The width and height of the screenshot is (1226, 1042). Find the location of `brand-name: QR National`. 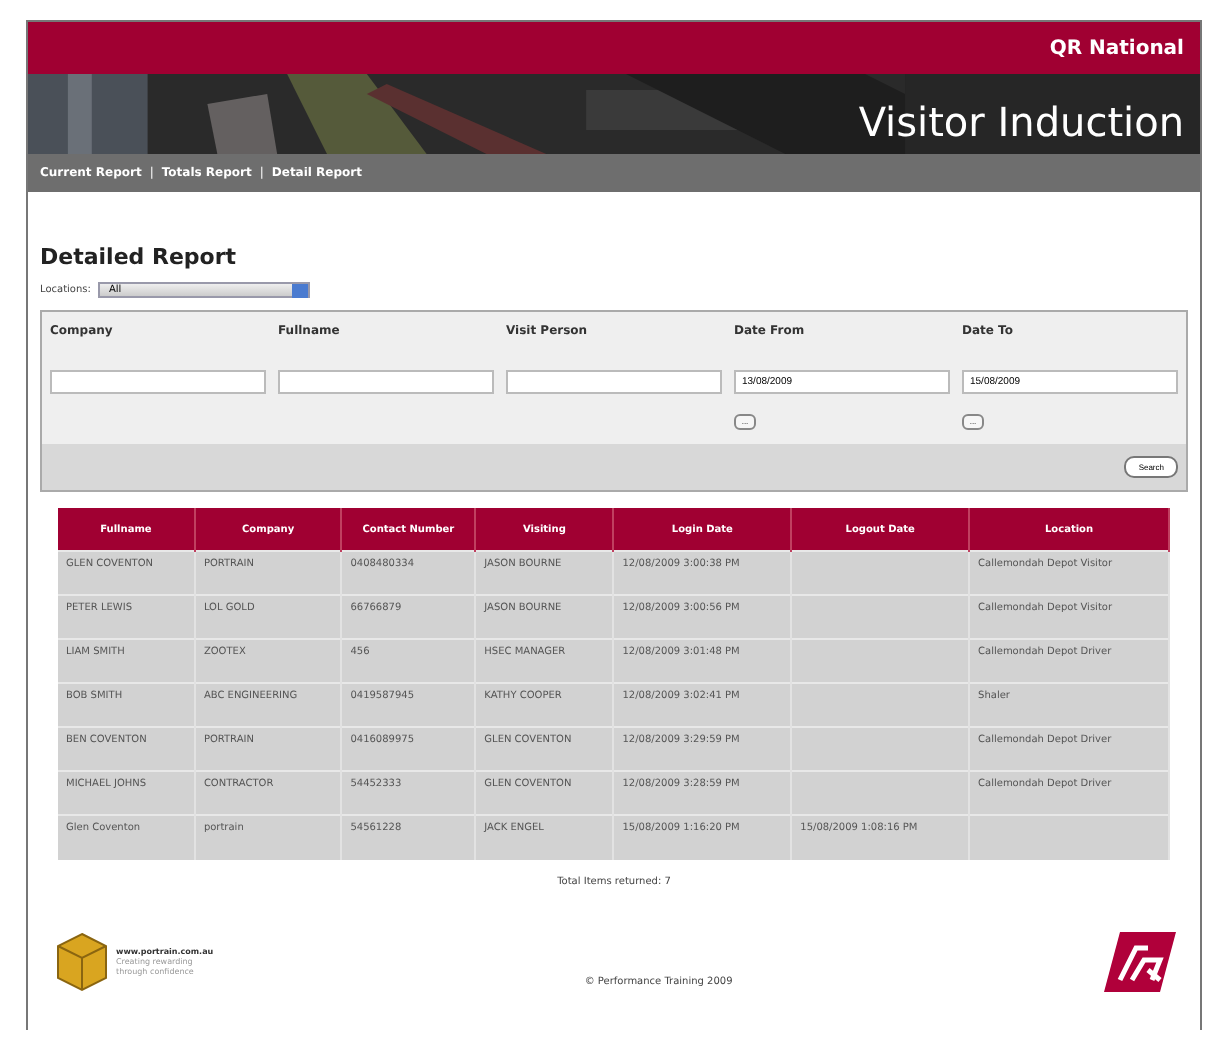

brand-name: QR National is located at coordinates (1116, 48).